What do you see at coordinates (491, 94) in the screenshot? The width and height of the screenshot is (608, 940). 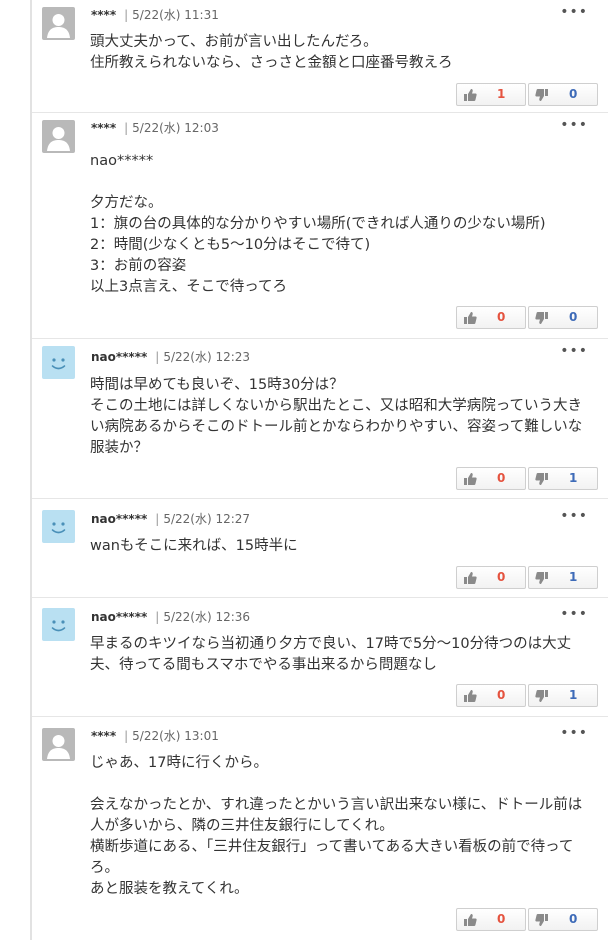 I see `like-button: 1` at bounding box center [491, 94].